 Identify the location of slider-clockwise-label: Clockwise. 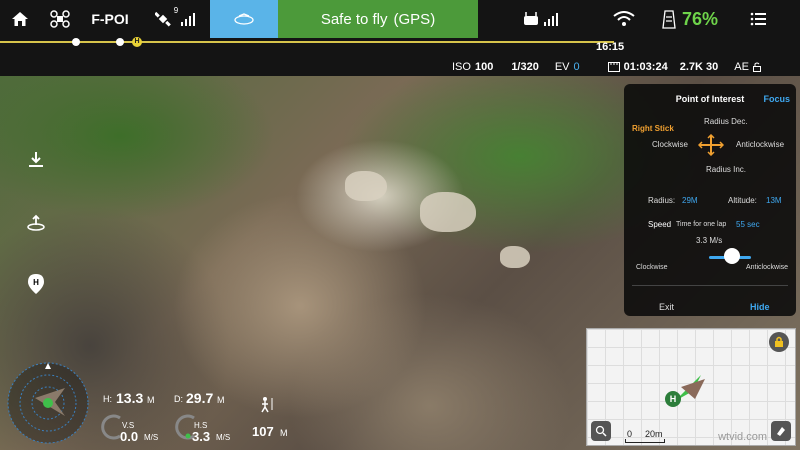
(652, 267).